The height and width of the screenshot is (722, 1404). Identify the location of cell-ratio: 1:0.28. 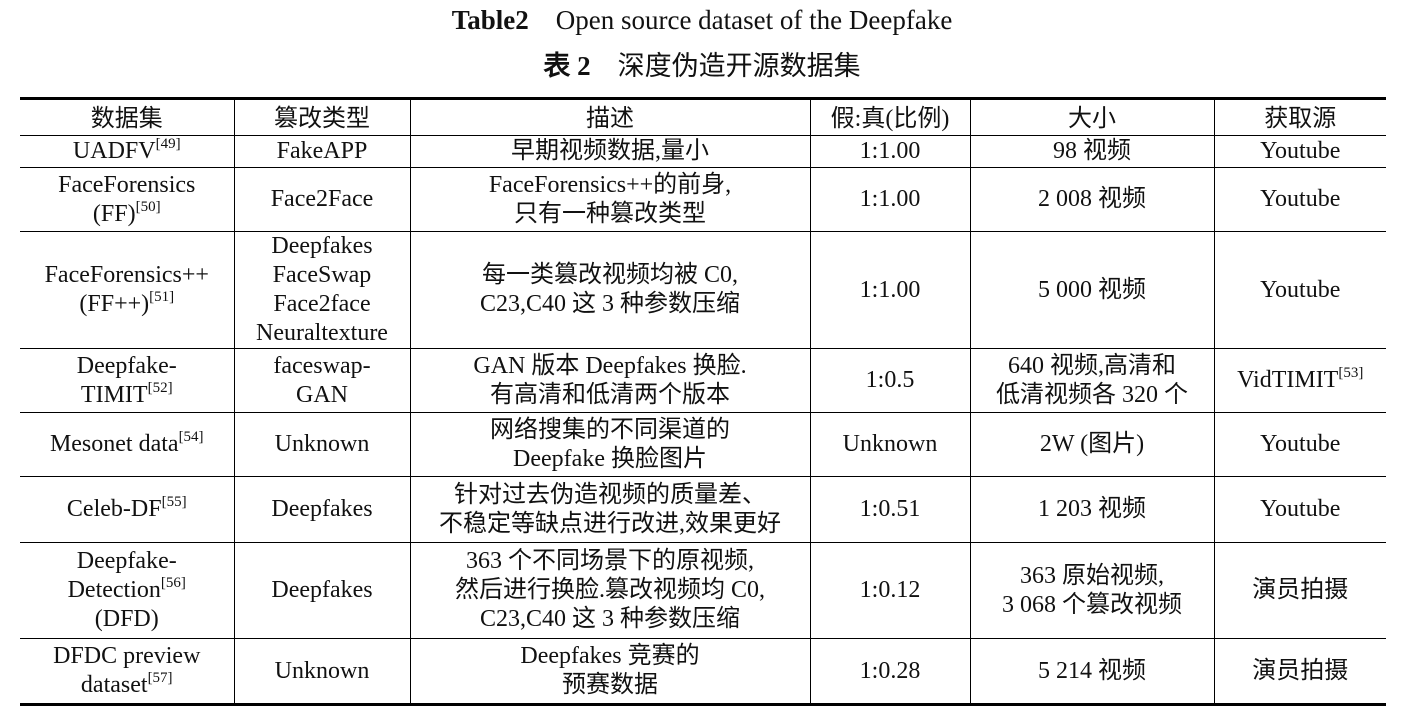
(890, 671).